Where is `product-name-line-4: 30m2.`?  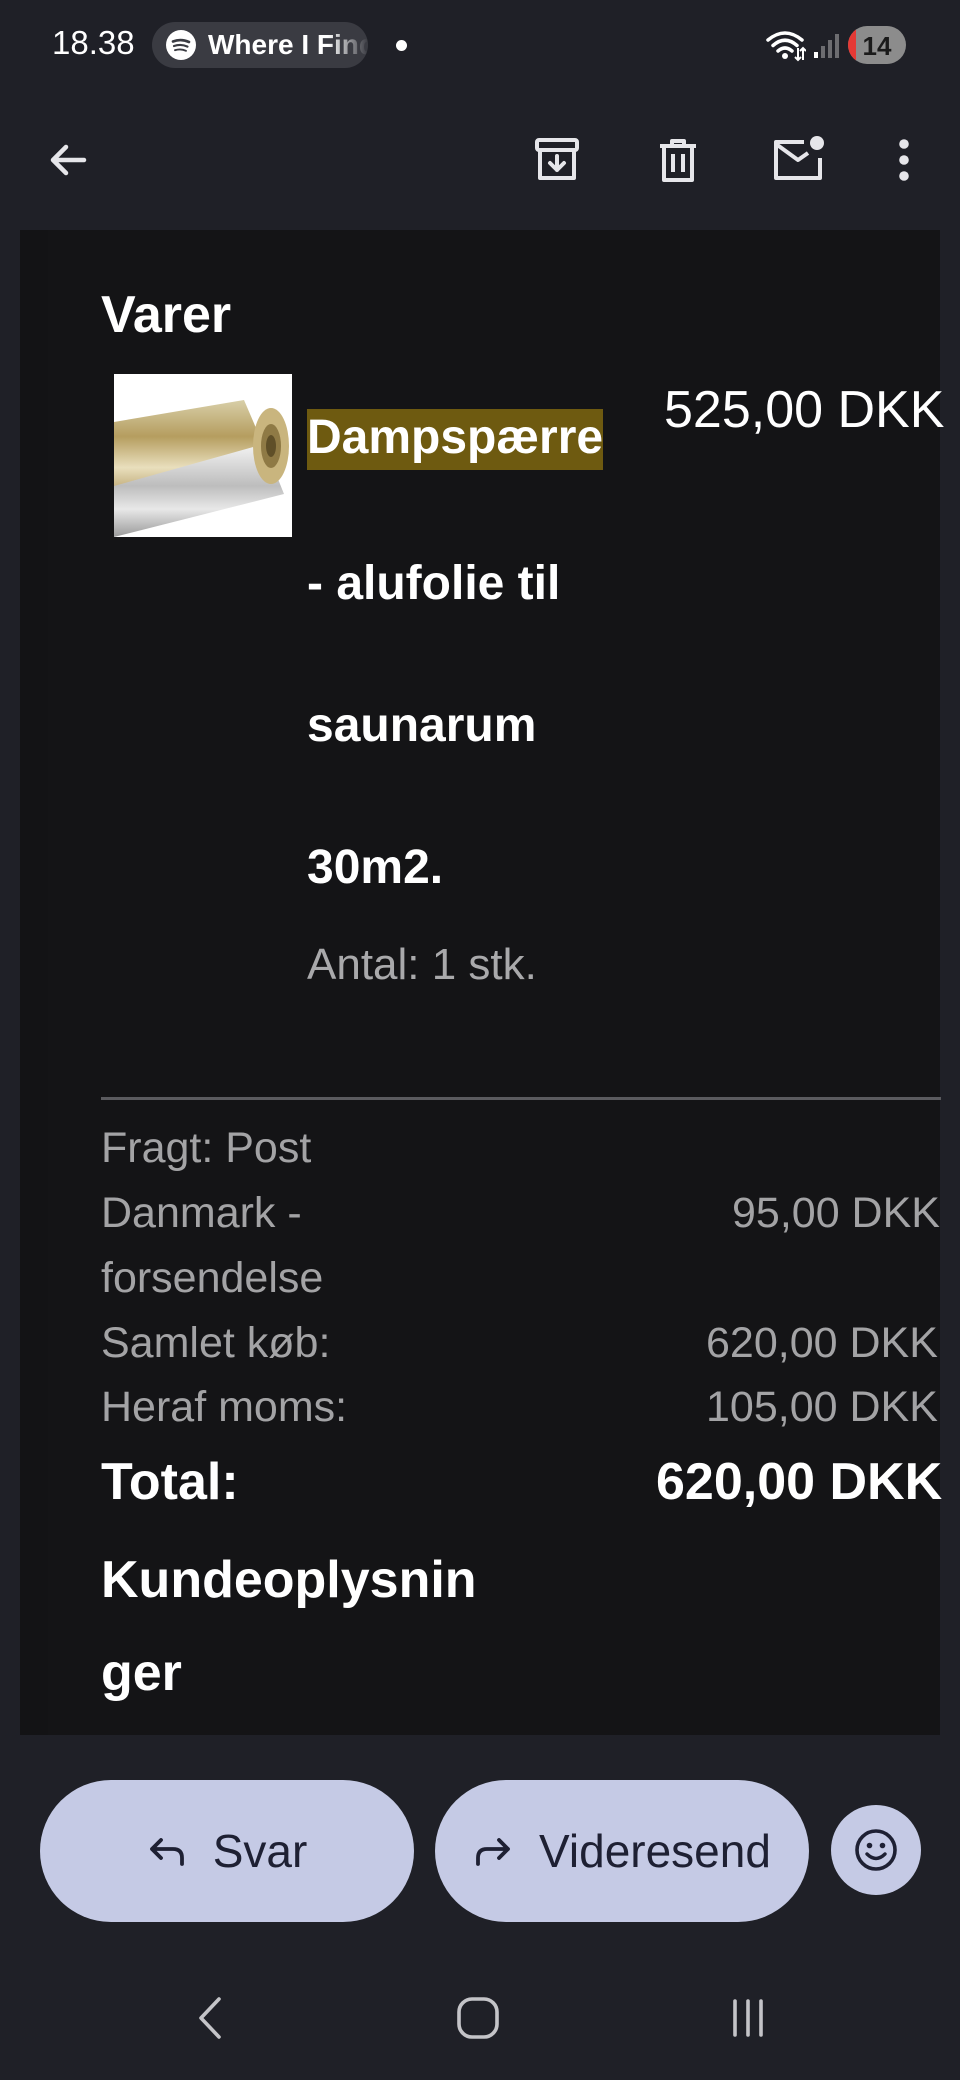
product-name-line-4: 30m2. is located at coordinates (375, 867).